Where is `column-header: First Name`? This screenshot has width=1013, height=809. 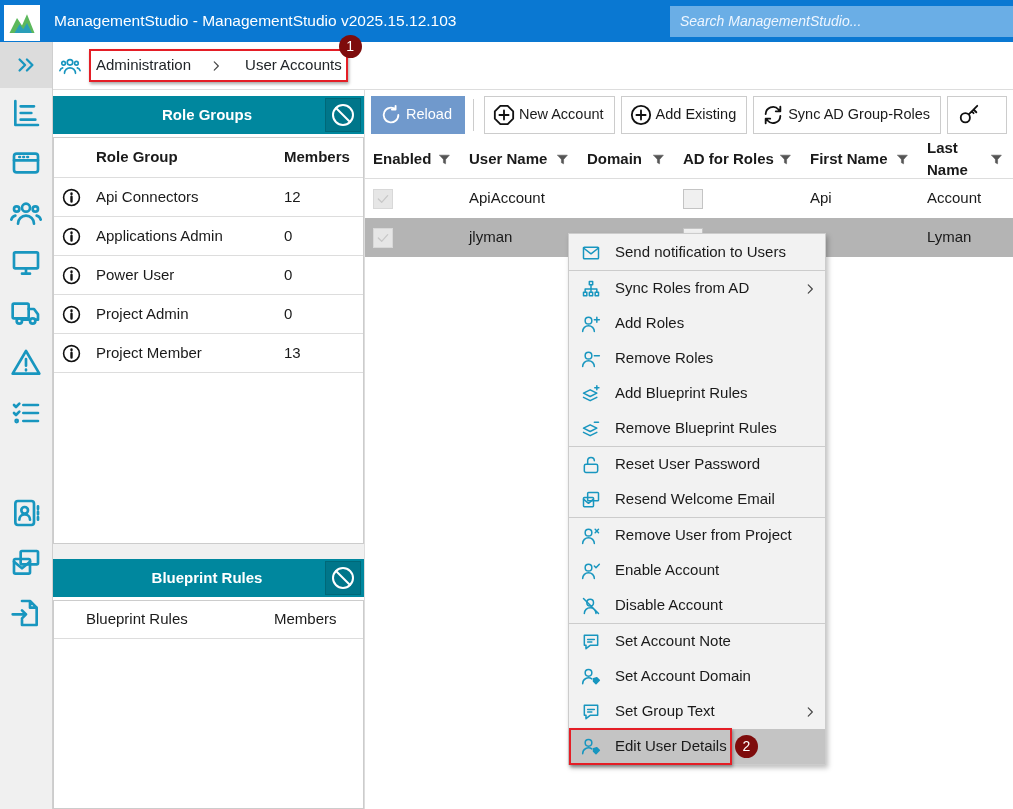
column-header: First Name is located at coordinates (849, 158).